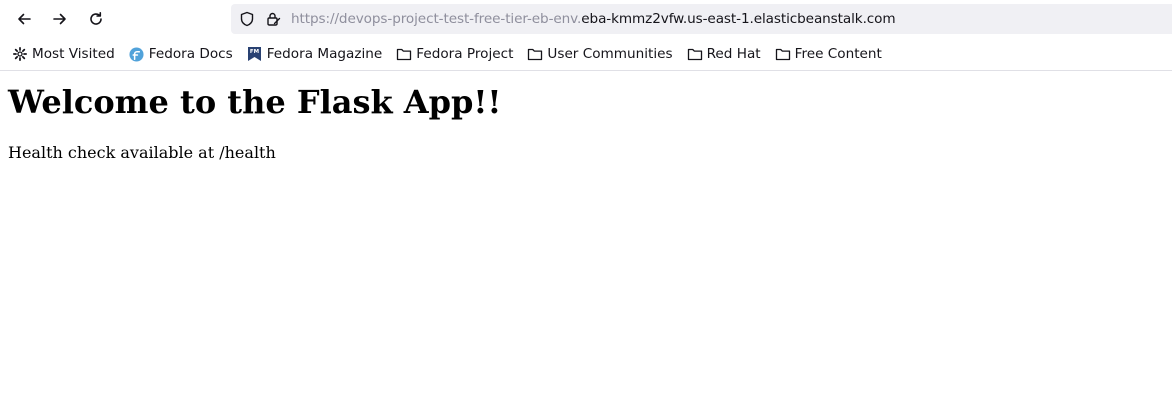 This screenshot has height=413, width=1172. I want to click on reload-icon, so click(96, 19).